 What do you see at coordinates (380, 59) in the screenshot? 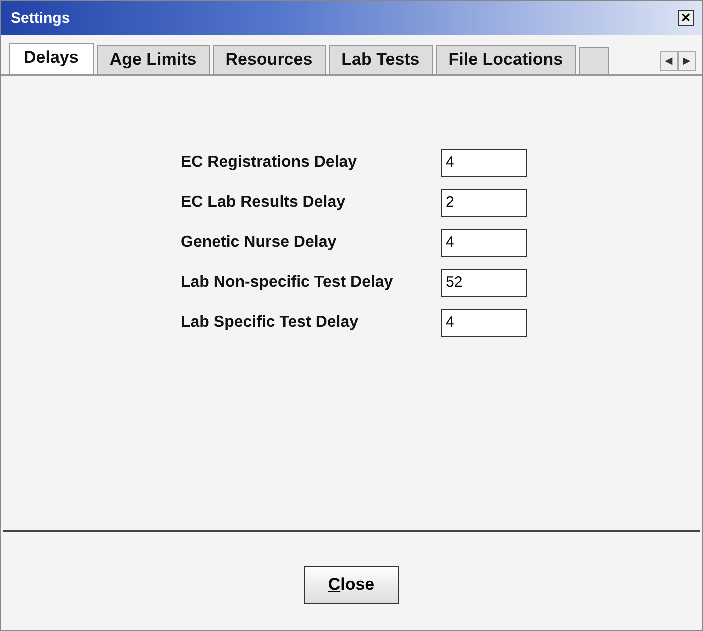
I see `tab: Lab Tests` at bounding box center [380, 59].